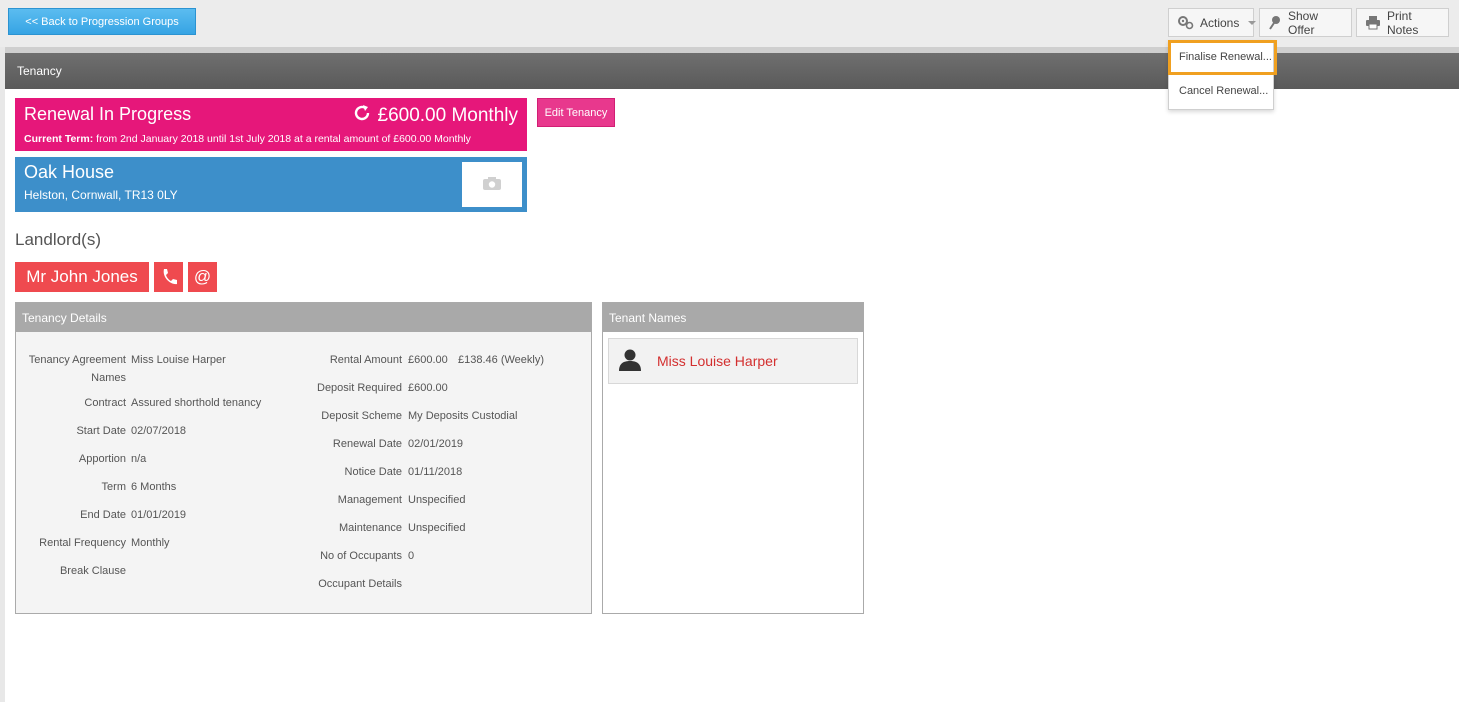 The width and height of the screenshot is (1459, 702). What do you see at coordinates (101, 195) in the screenshot?
I see `property-address: Helston, Cornwall, TR13 0LY` at bounding box center [101, 195].